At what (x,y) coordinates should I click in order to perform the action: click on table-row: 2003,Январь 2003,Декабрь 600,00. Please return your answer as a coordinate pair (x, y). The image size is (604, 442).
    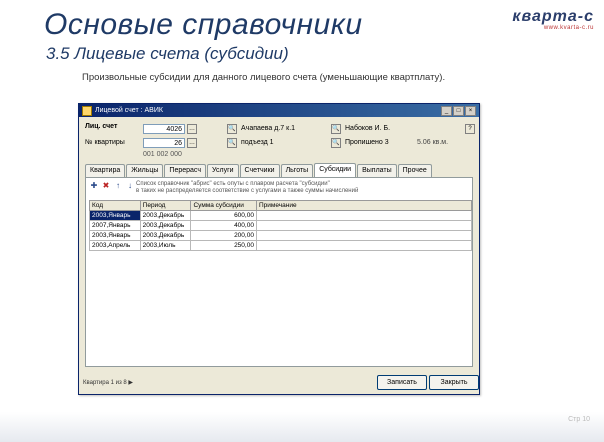
    Looking at the image, I should click on (281, 215).